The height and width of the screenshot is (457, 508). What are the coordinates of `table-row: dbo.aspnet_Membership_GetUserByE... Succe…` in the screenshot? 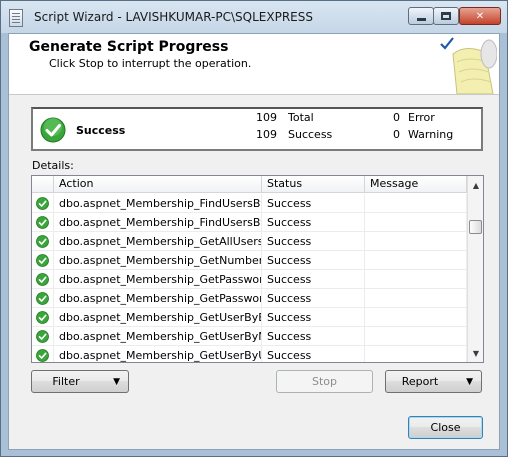 It's located at (249, 317).